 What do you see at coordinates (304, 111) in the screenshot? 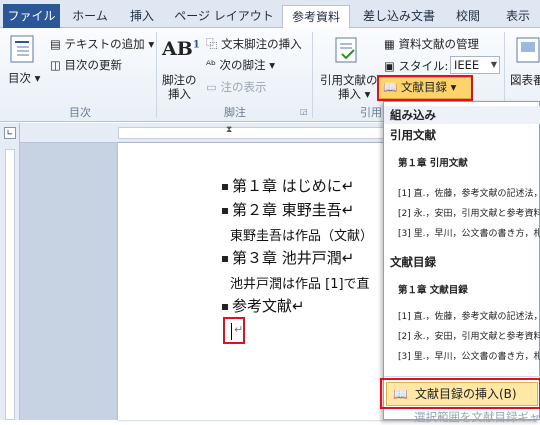
I see `dialog-launcher-icon: ◲` at bounding box center [304, 111].